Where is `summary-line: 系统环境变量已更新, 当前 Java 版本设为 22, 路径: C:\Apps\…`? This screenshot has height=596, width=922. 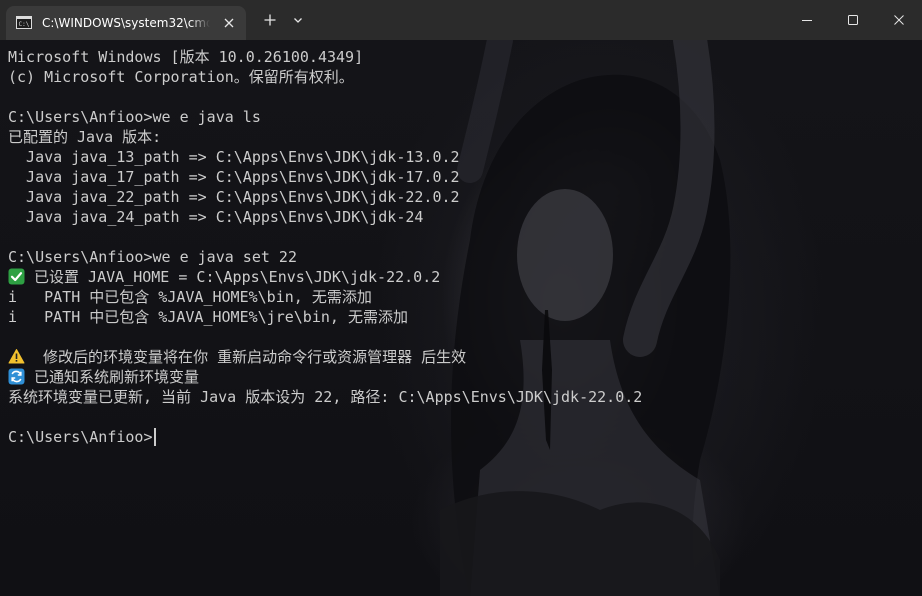
summary-line: 系统环境变量已更新, 当前 Java 版本设为 22, 路径: C:\Apps\… is located at coordinates (325, 397).